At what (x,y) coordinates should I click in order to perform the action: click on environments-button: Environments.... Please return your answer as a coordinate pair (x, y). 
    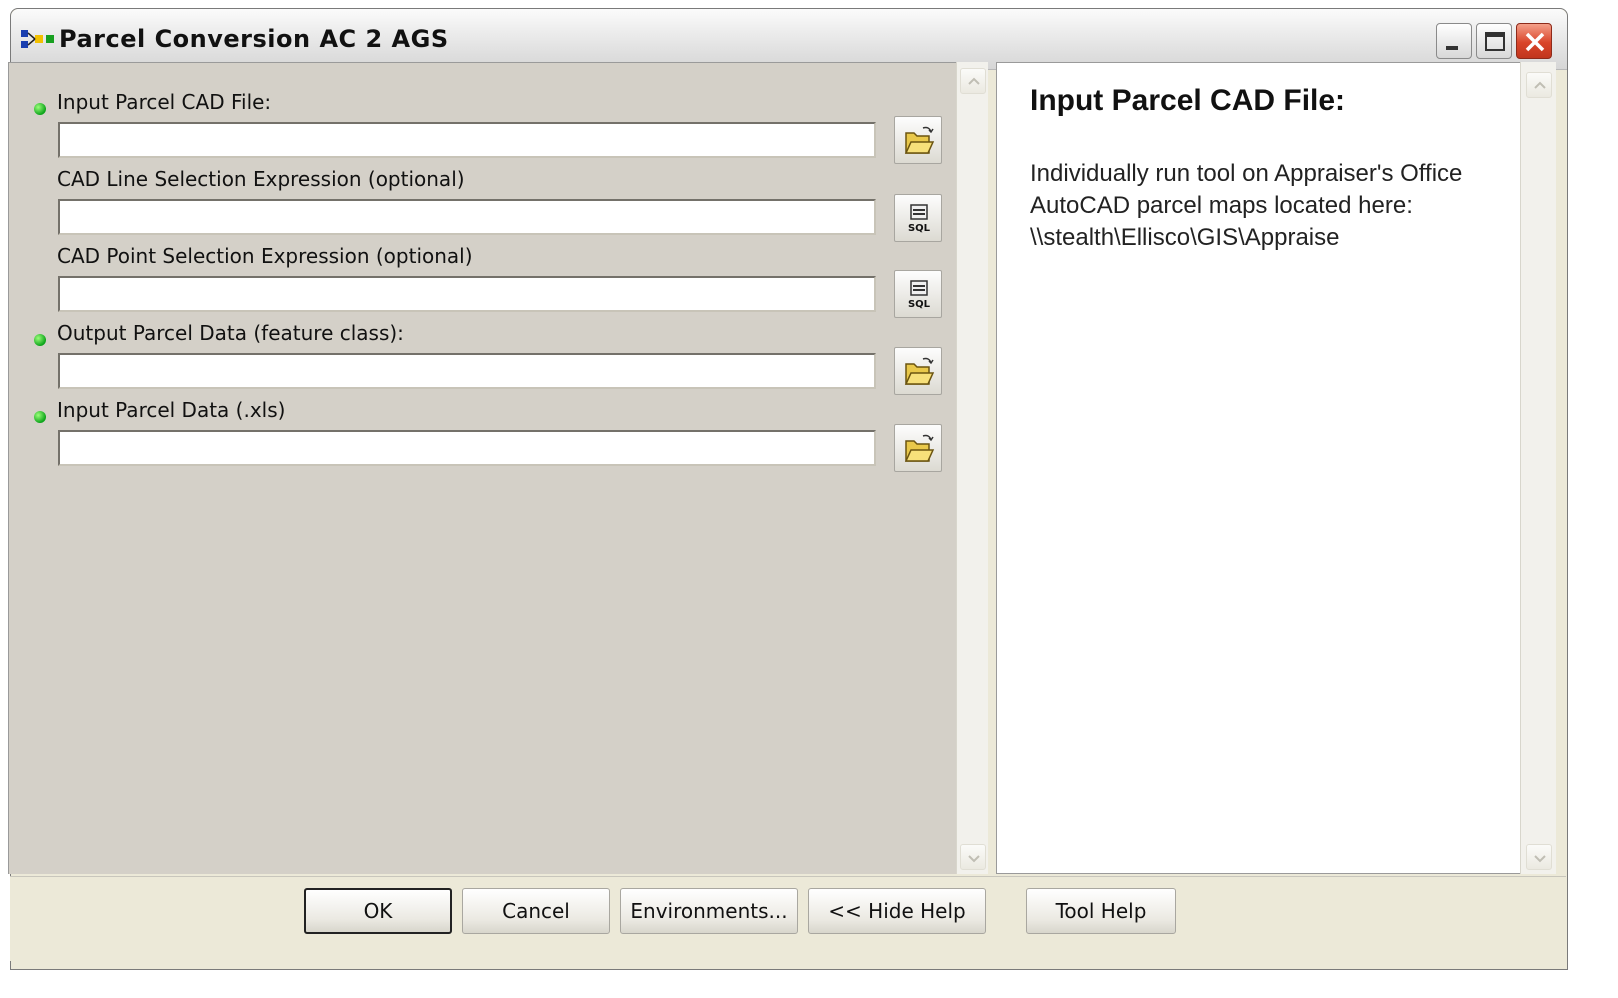
    Looking at the image, I should click on (709, 911).